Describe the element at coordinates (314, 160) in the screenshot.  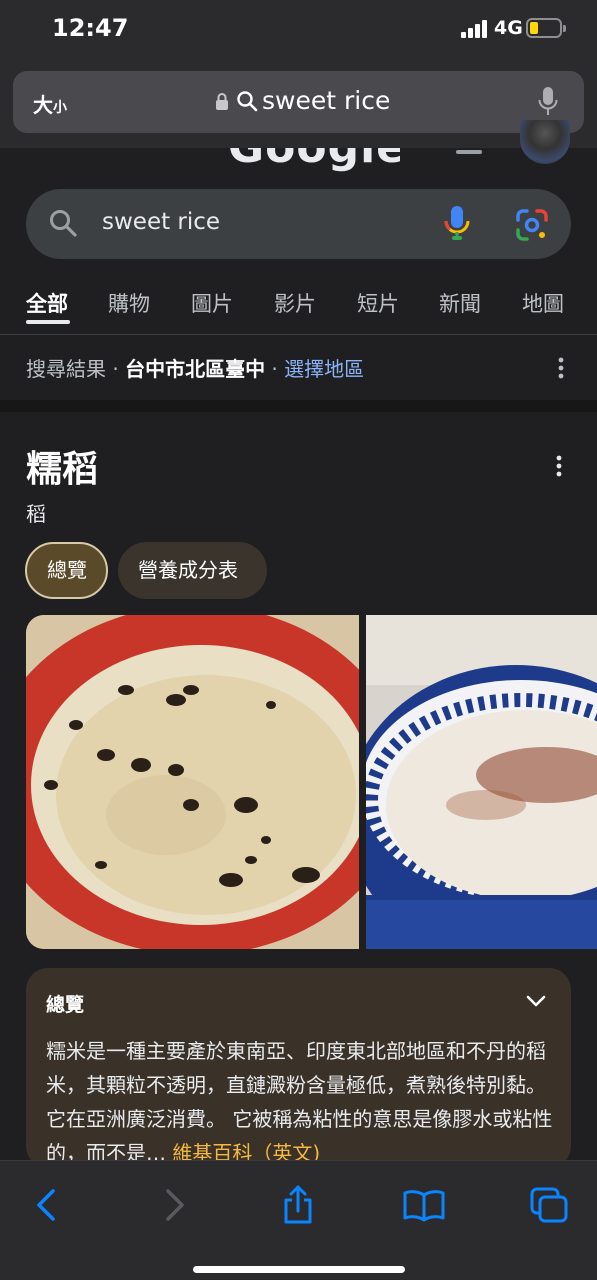
I see `google-logo: Google` at that location.